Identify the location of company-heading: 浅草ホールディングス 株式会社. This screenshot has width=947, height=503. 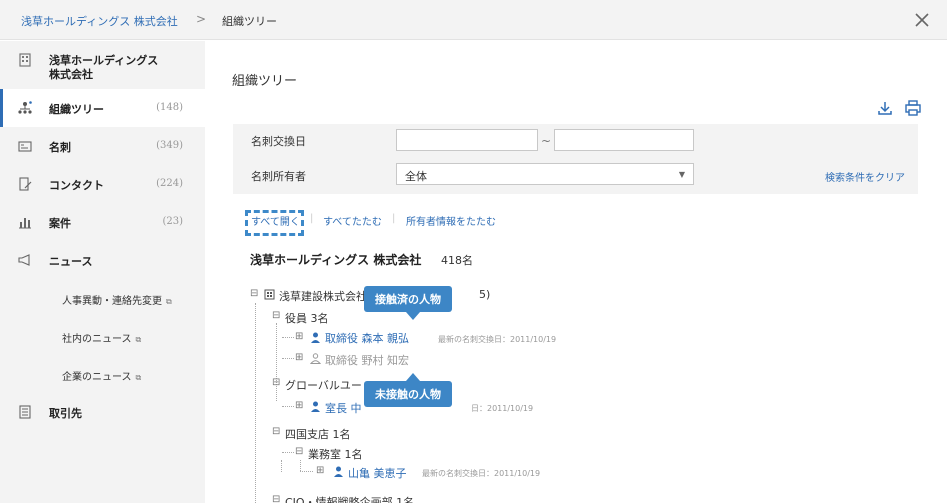
(336, 260).